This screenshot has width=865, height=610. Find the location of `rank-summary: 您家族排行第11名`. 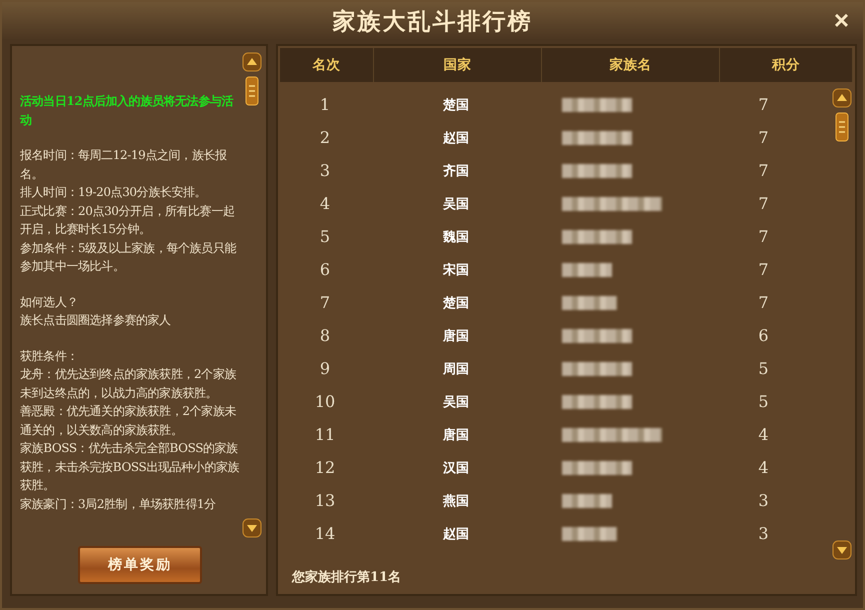

rank-summary: 您家族排行第11名 is located at coordinates (347, 577).